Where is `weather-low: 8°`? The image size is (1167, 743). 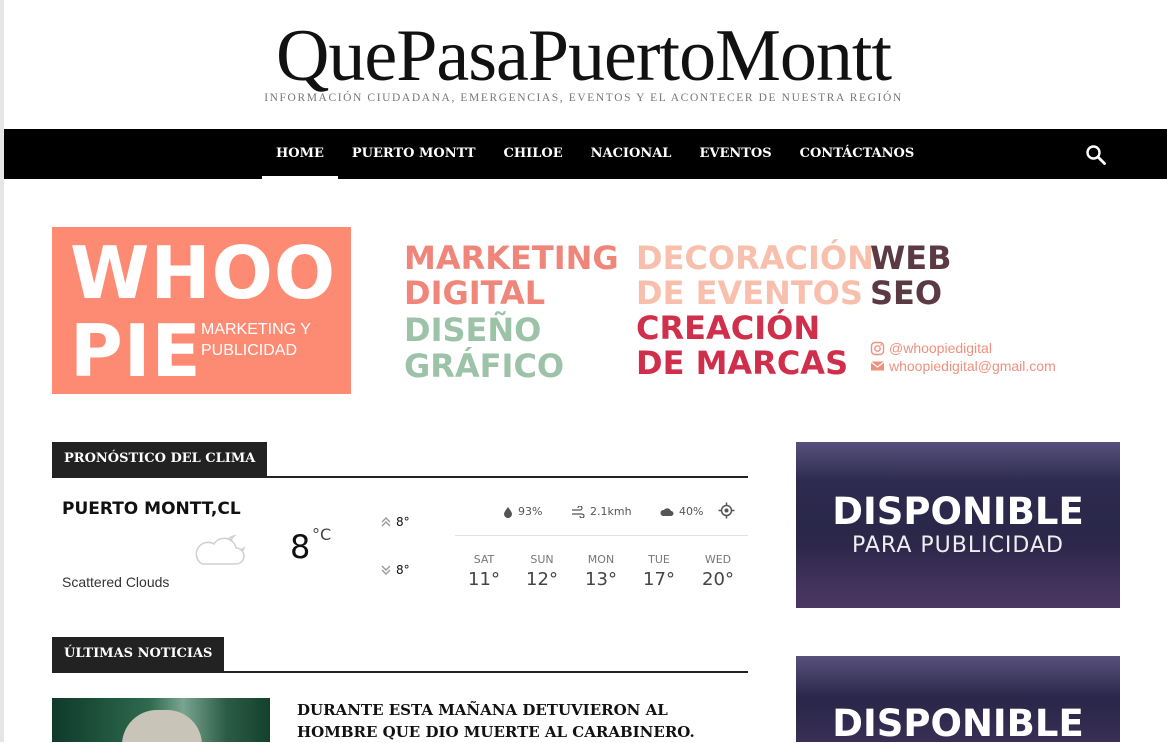
weather-low: 8° is located at coordinates (395, 570).